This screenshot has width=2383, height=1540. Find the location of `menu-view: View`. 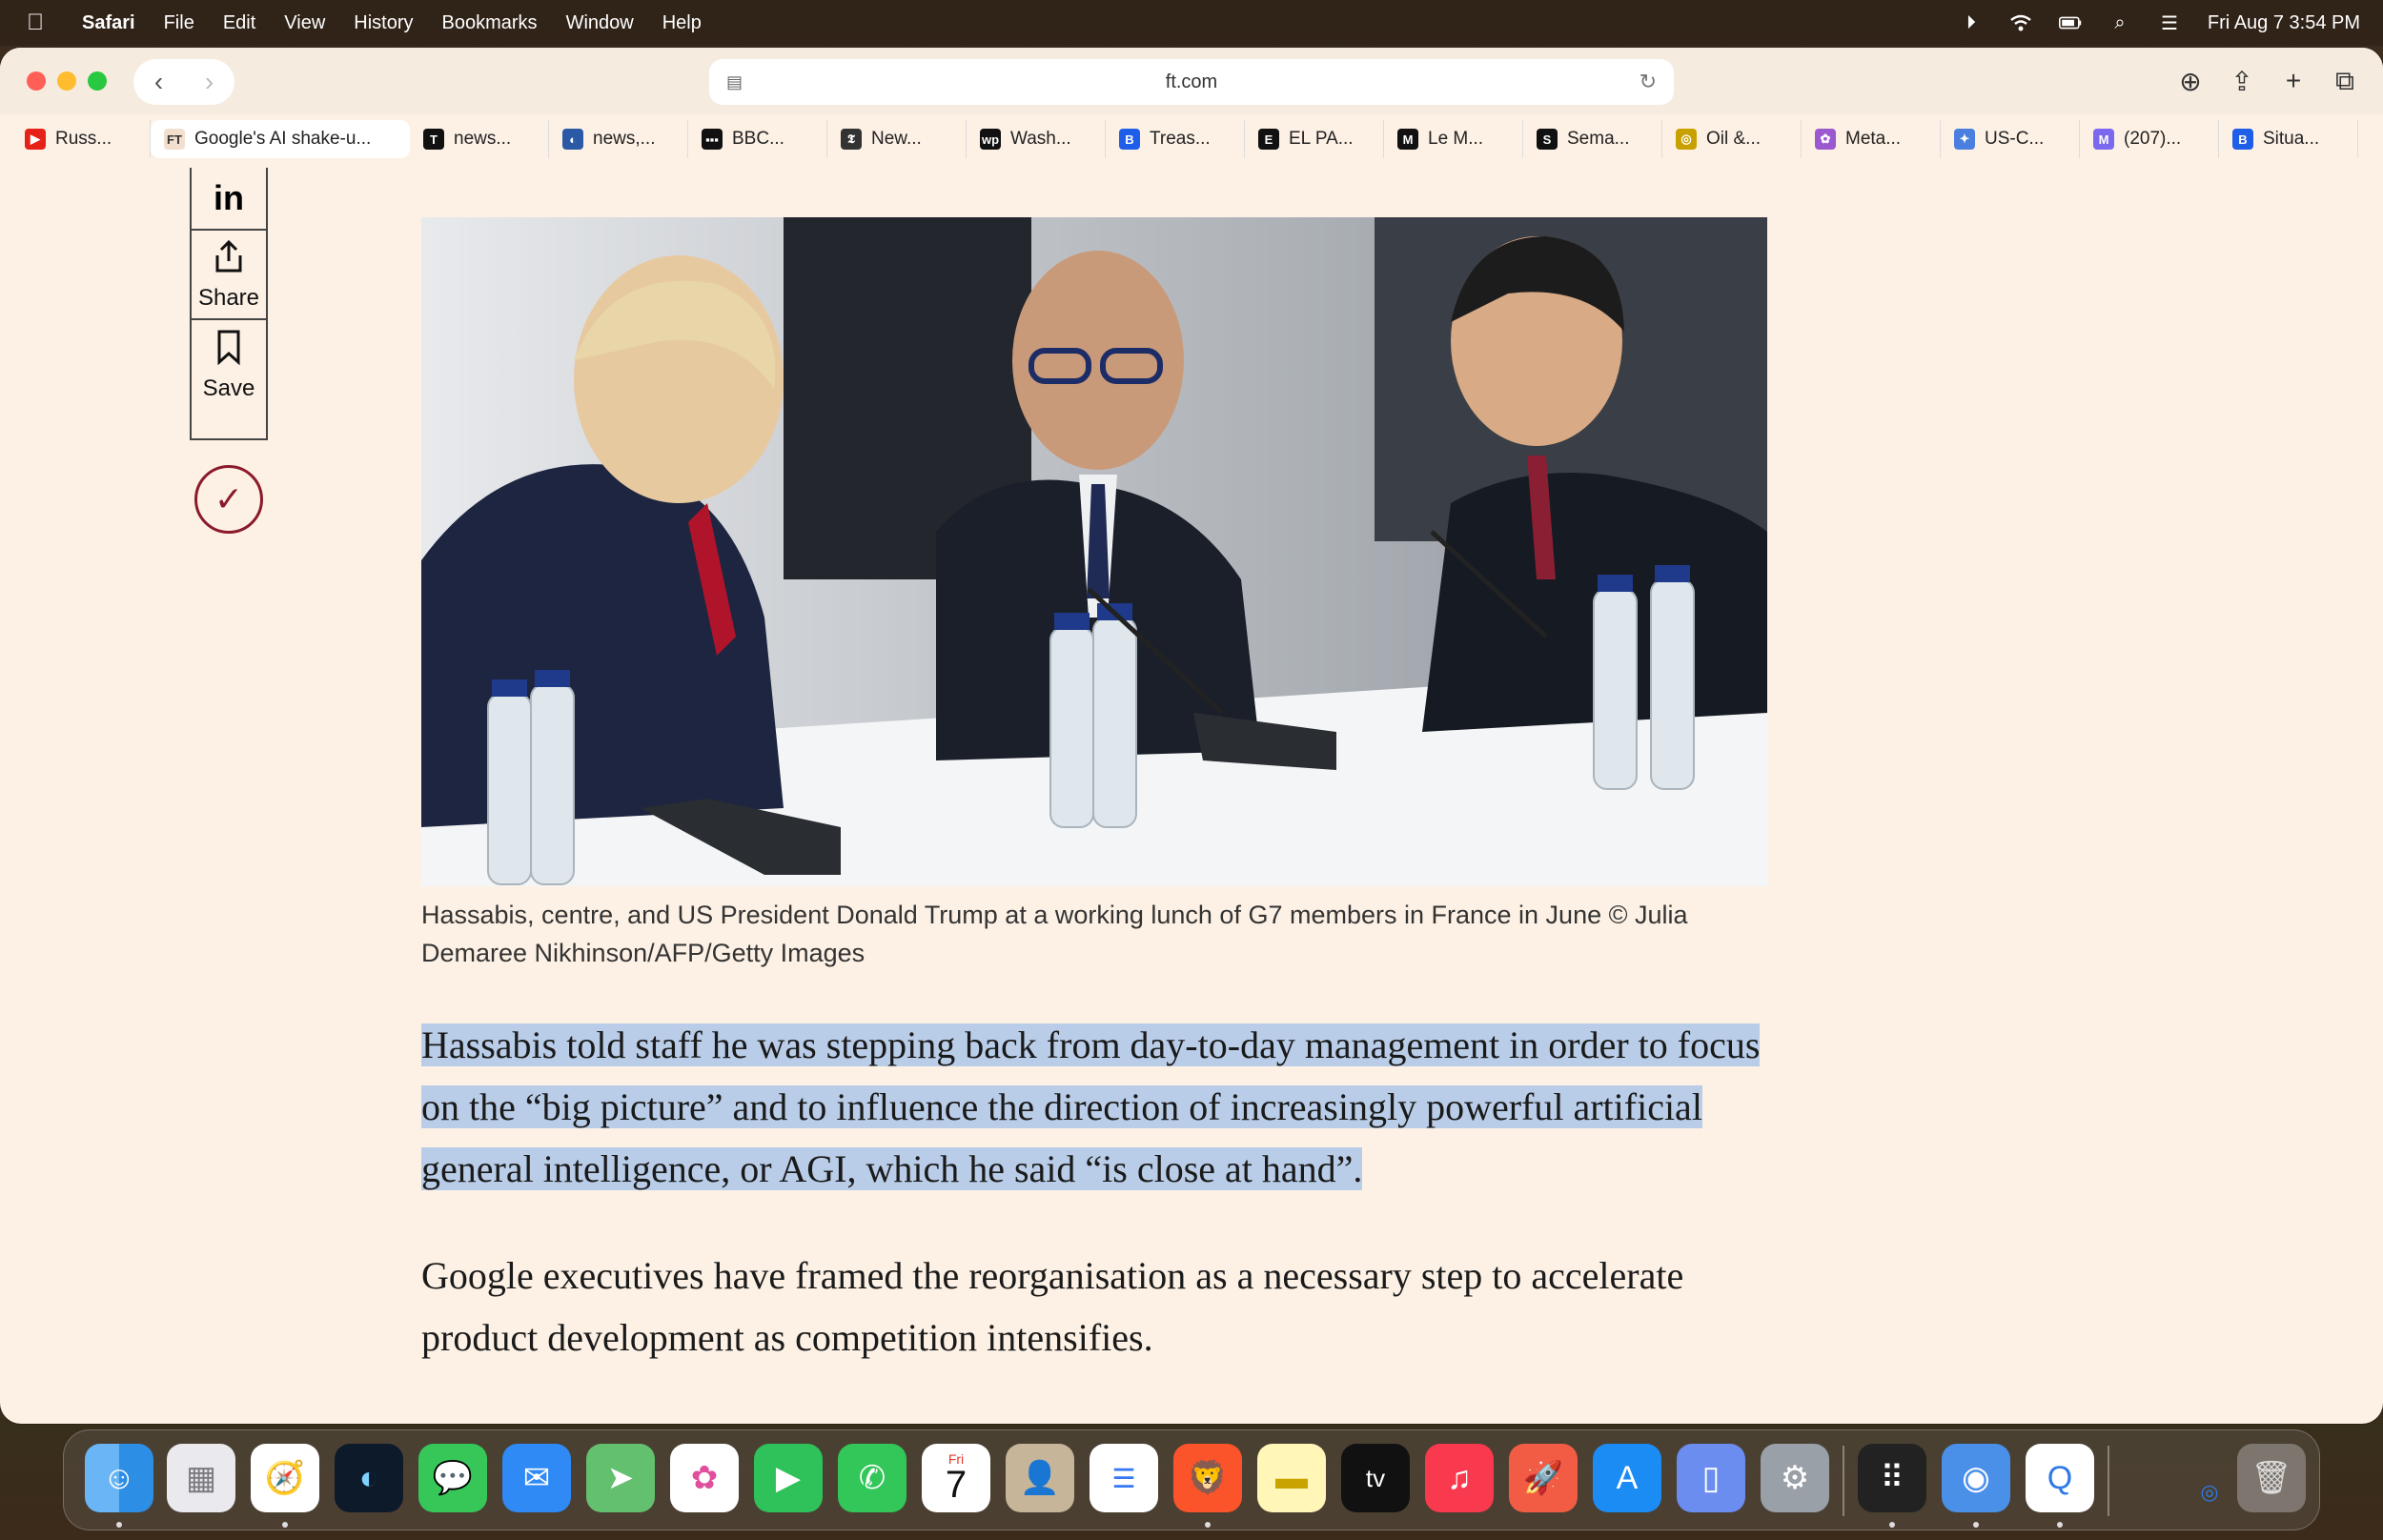

menu-view: View is located at coordinates (304, 23).